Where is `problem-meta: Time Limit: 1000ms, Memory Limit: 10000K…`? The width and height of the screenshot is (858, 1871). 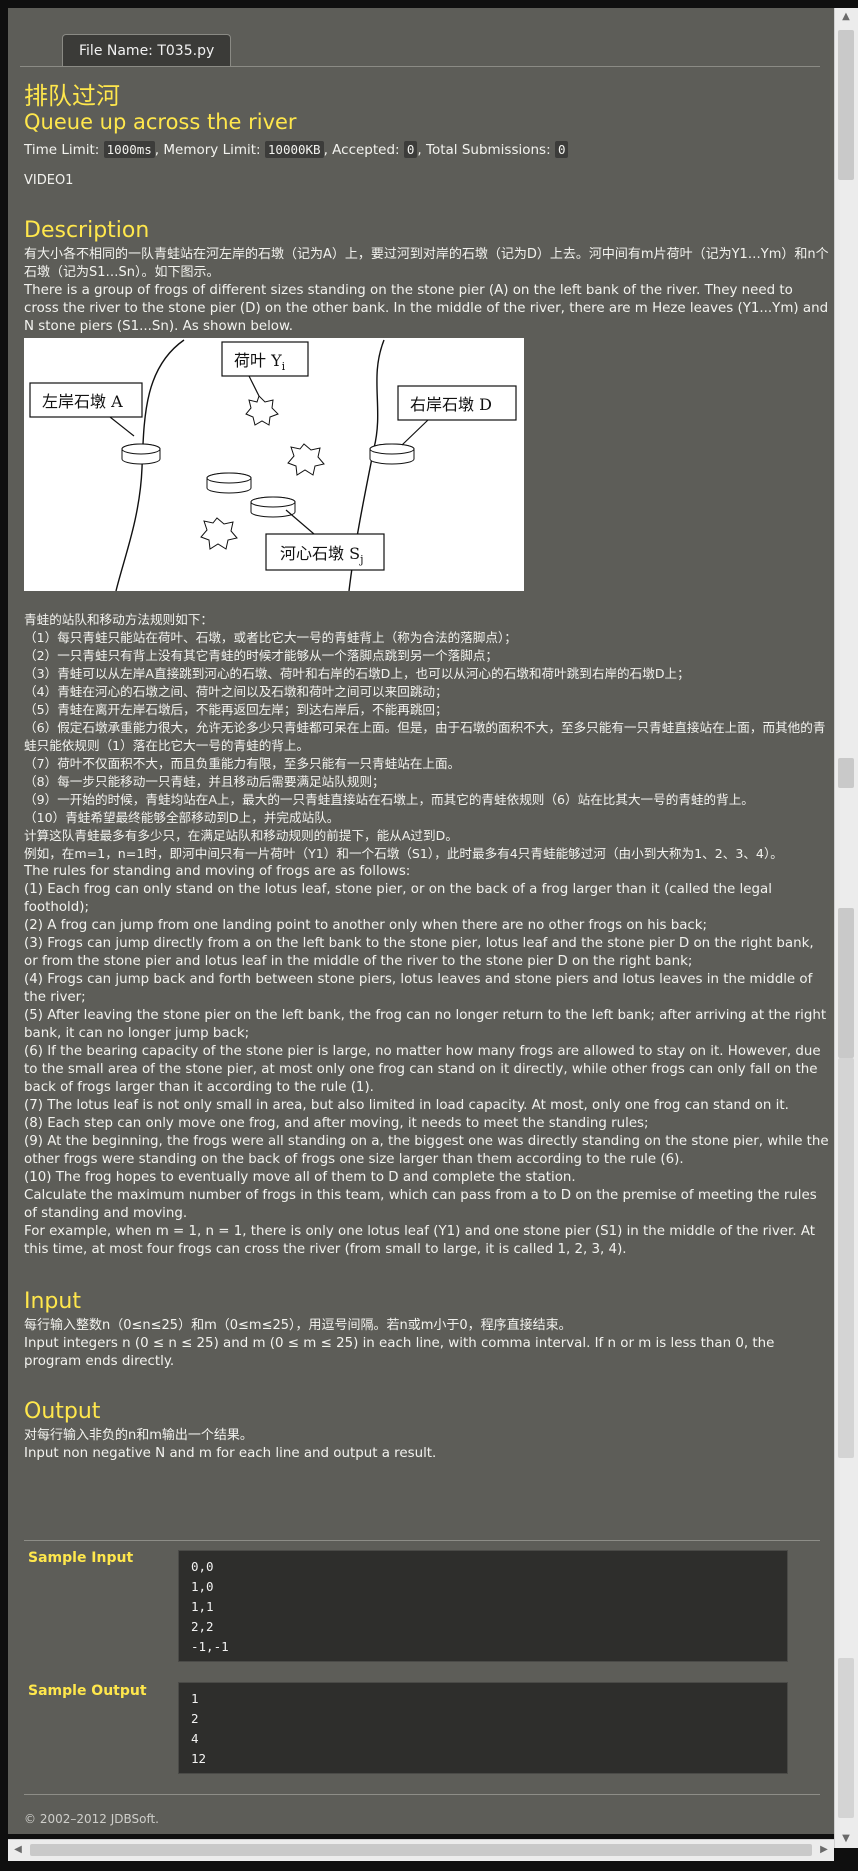 problem-meta: Time Limit: 1000ms, Memory Limit: 10000K… is located at coordinates (427, 150).